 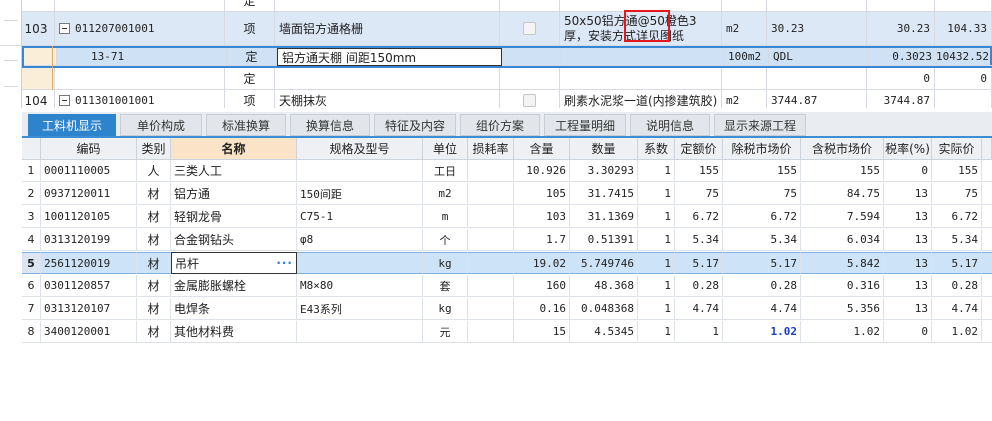 What do you see at coordinates (360, 194) in the screenshot?
I see `resource-spec: 150间距` at bounding box center [360, 194].